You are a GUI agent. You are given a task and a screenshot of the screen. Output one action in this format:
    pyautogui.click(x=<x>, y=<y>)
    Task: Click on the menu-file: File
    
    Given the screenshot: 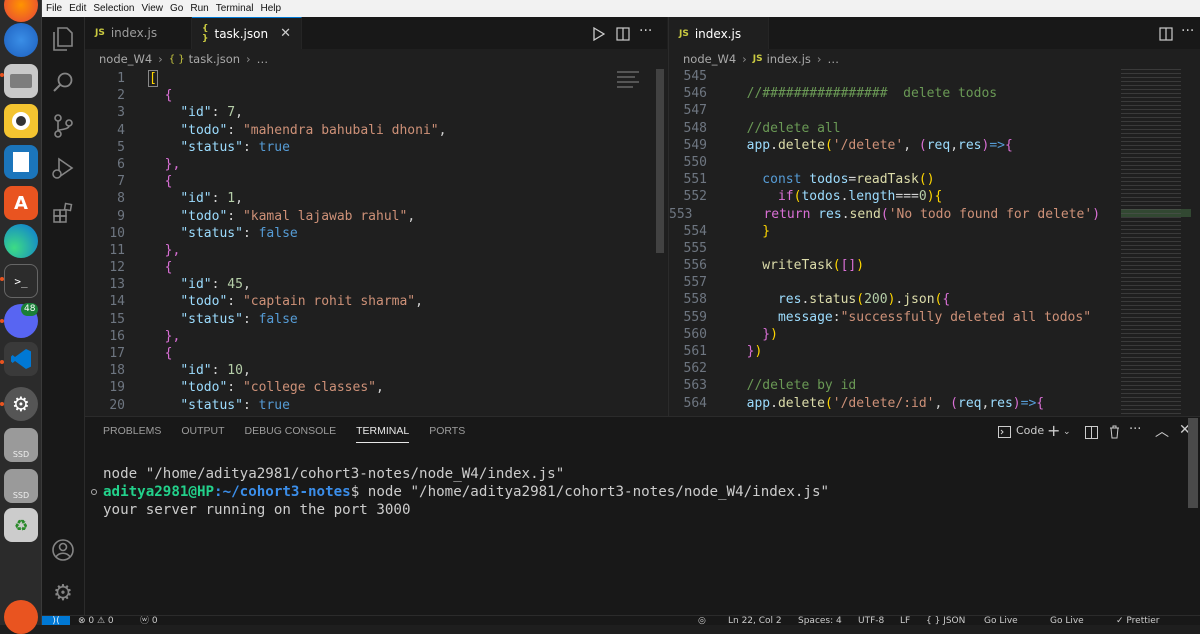 What is the action you would take?
    pyautogui.click(x=54, y=8)
    